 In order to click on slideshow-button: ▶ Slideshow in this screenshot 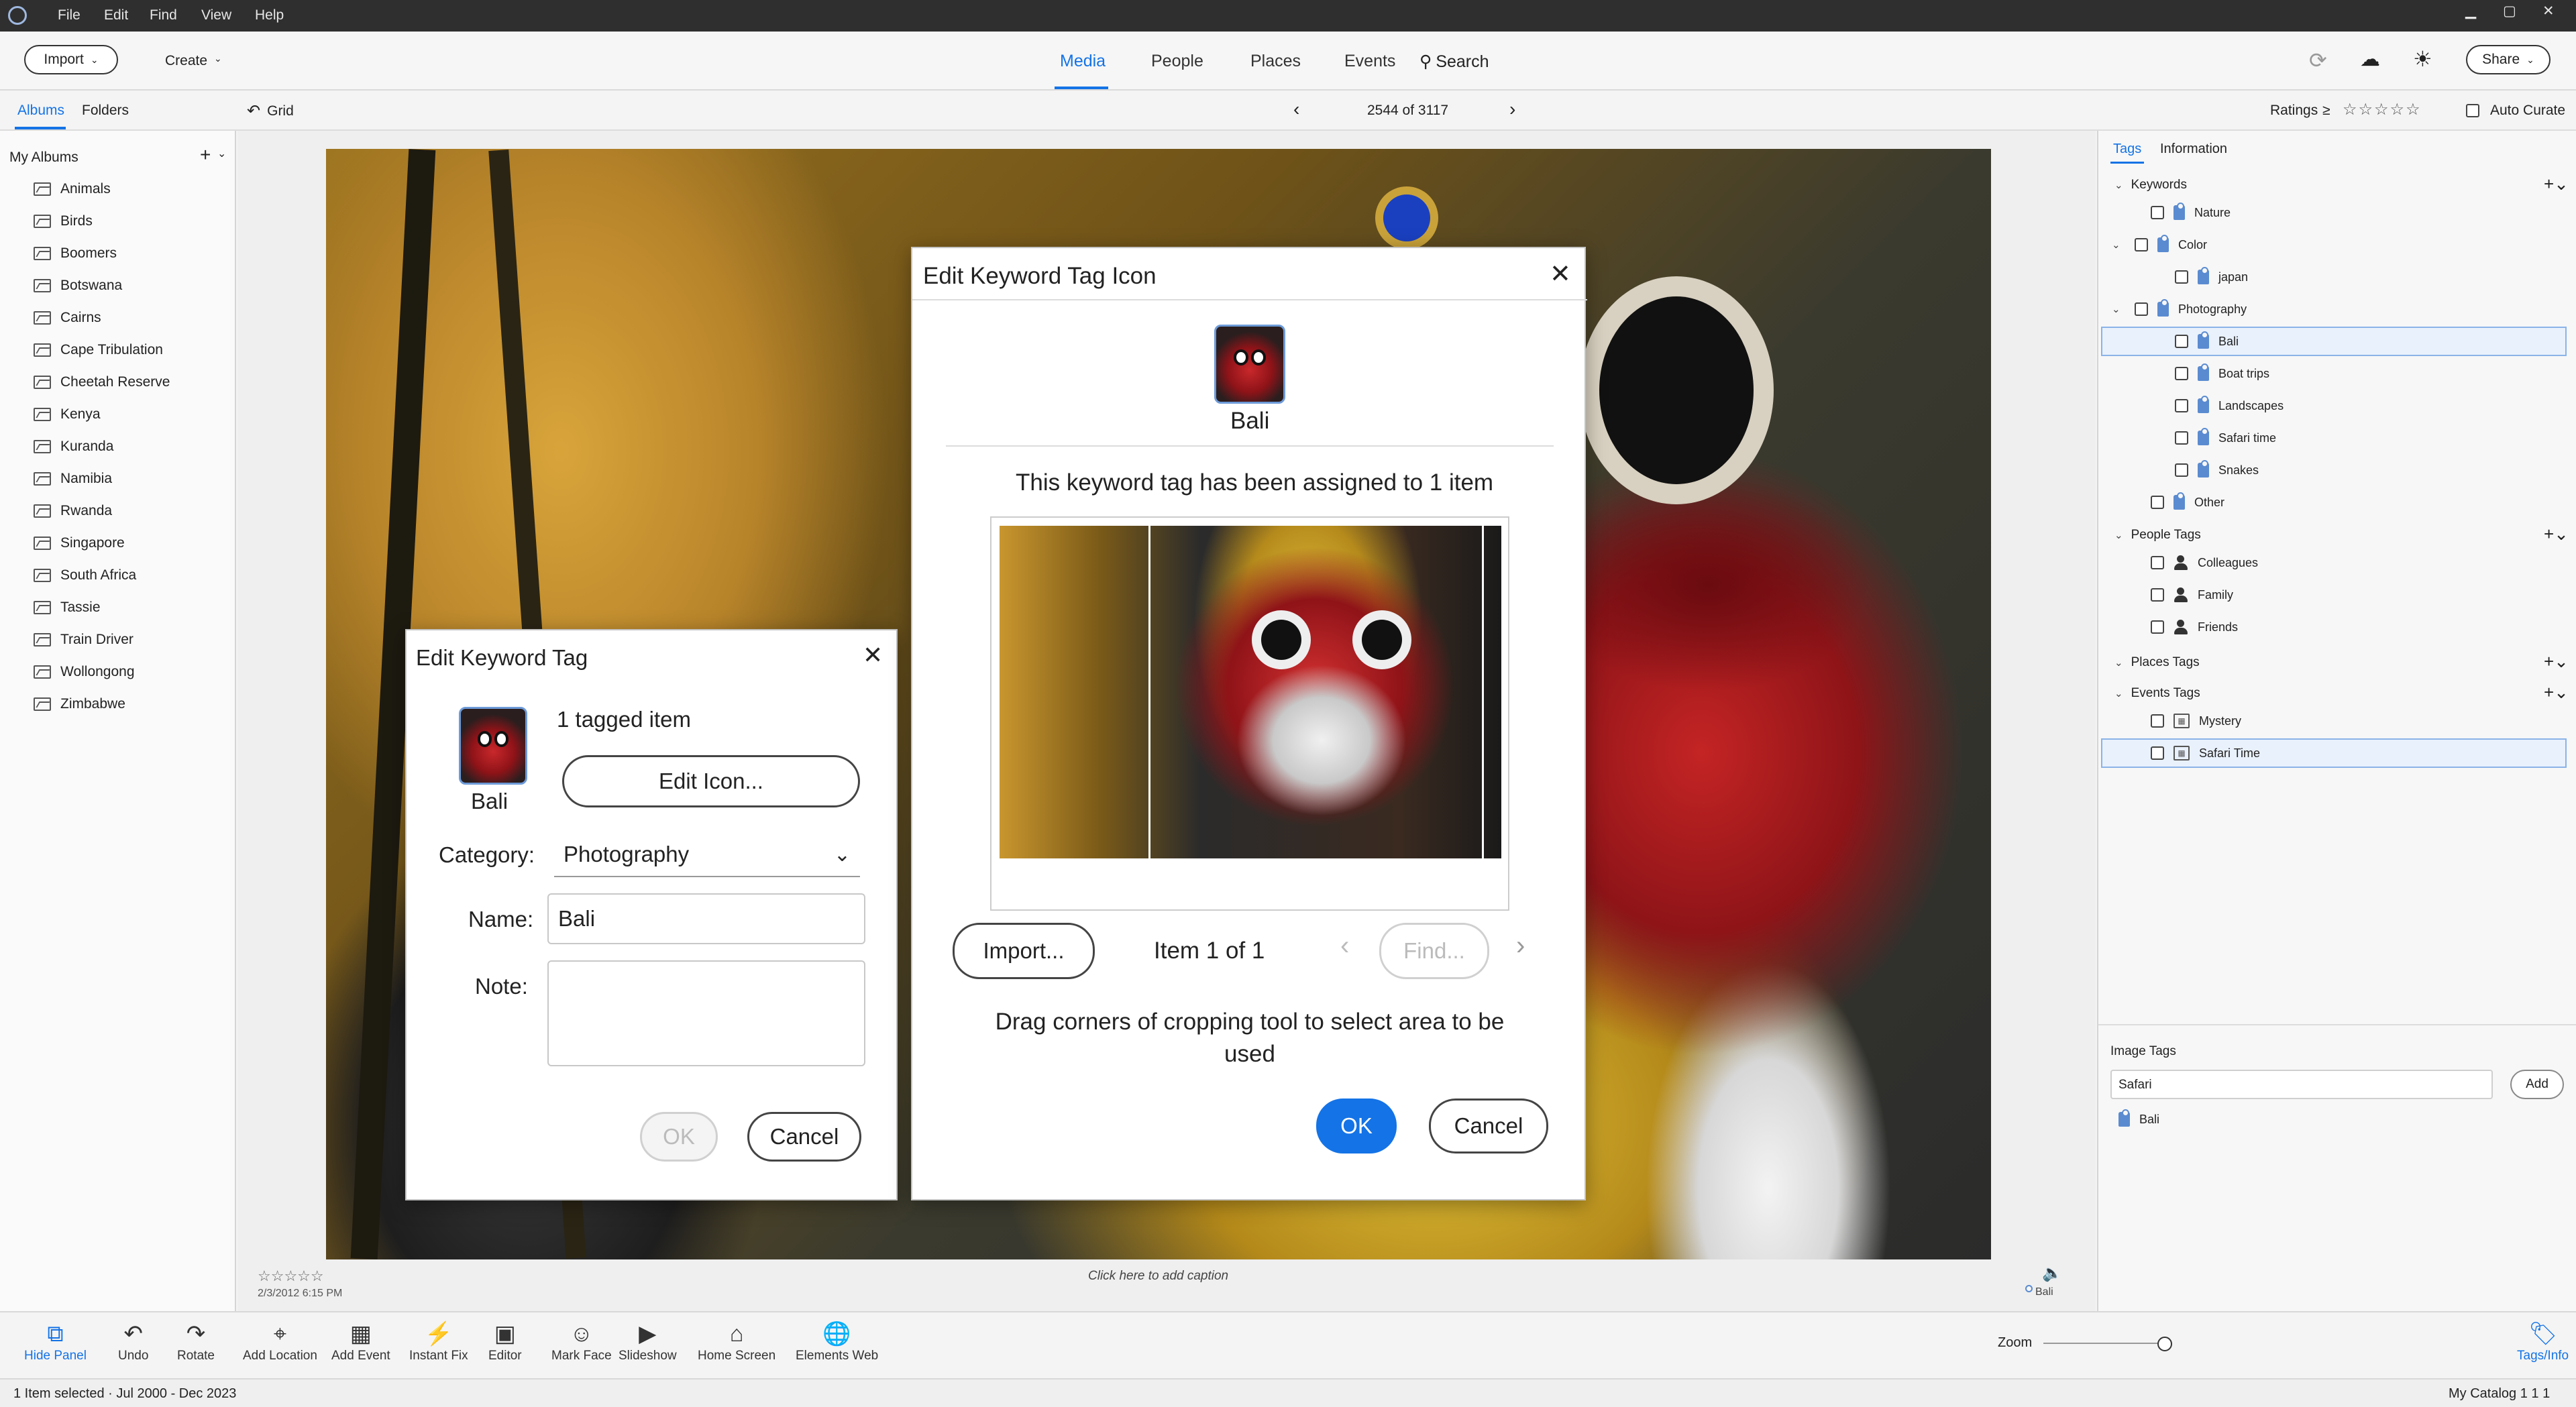, I will do `click(648, 1341)`.